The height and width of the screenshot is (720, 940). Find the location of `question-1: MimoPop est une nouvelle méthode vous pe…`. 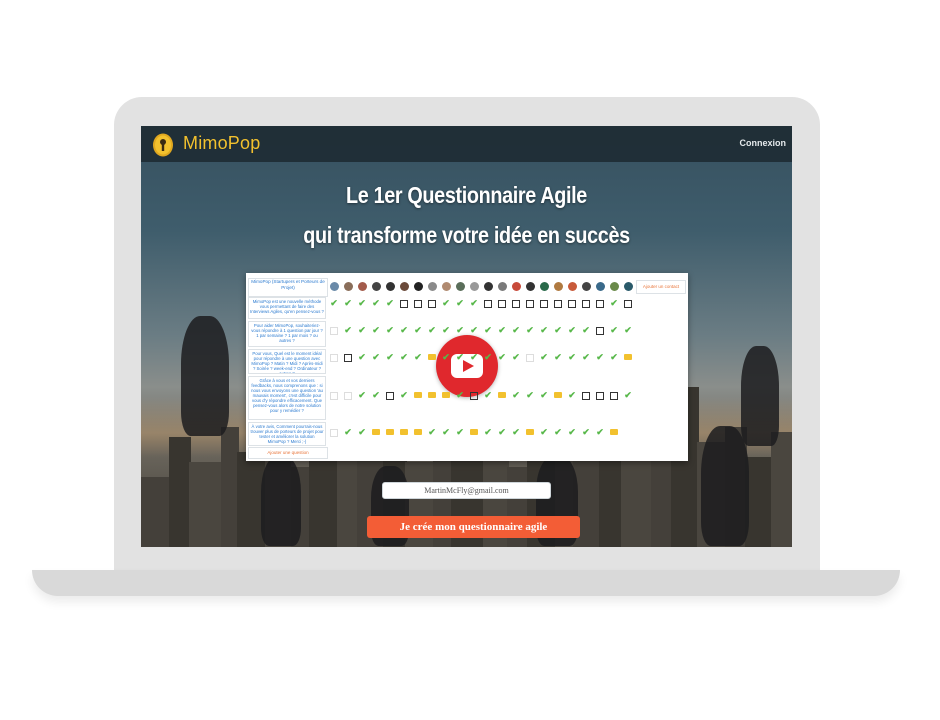

question-1: MimoPop est une nouvelle méthode vous pe… is located at coordinates (287, 308).